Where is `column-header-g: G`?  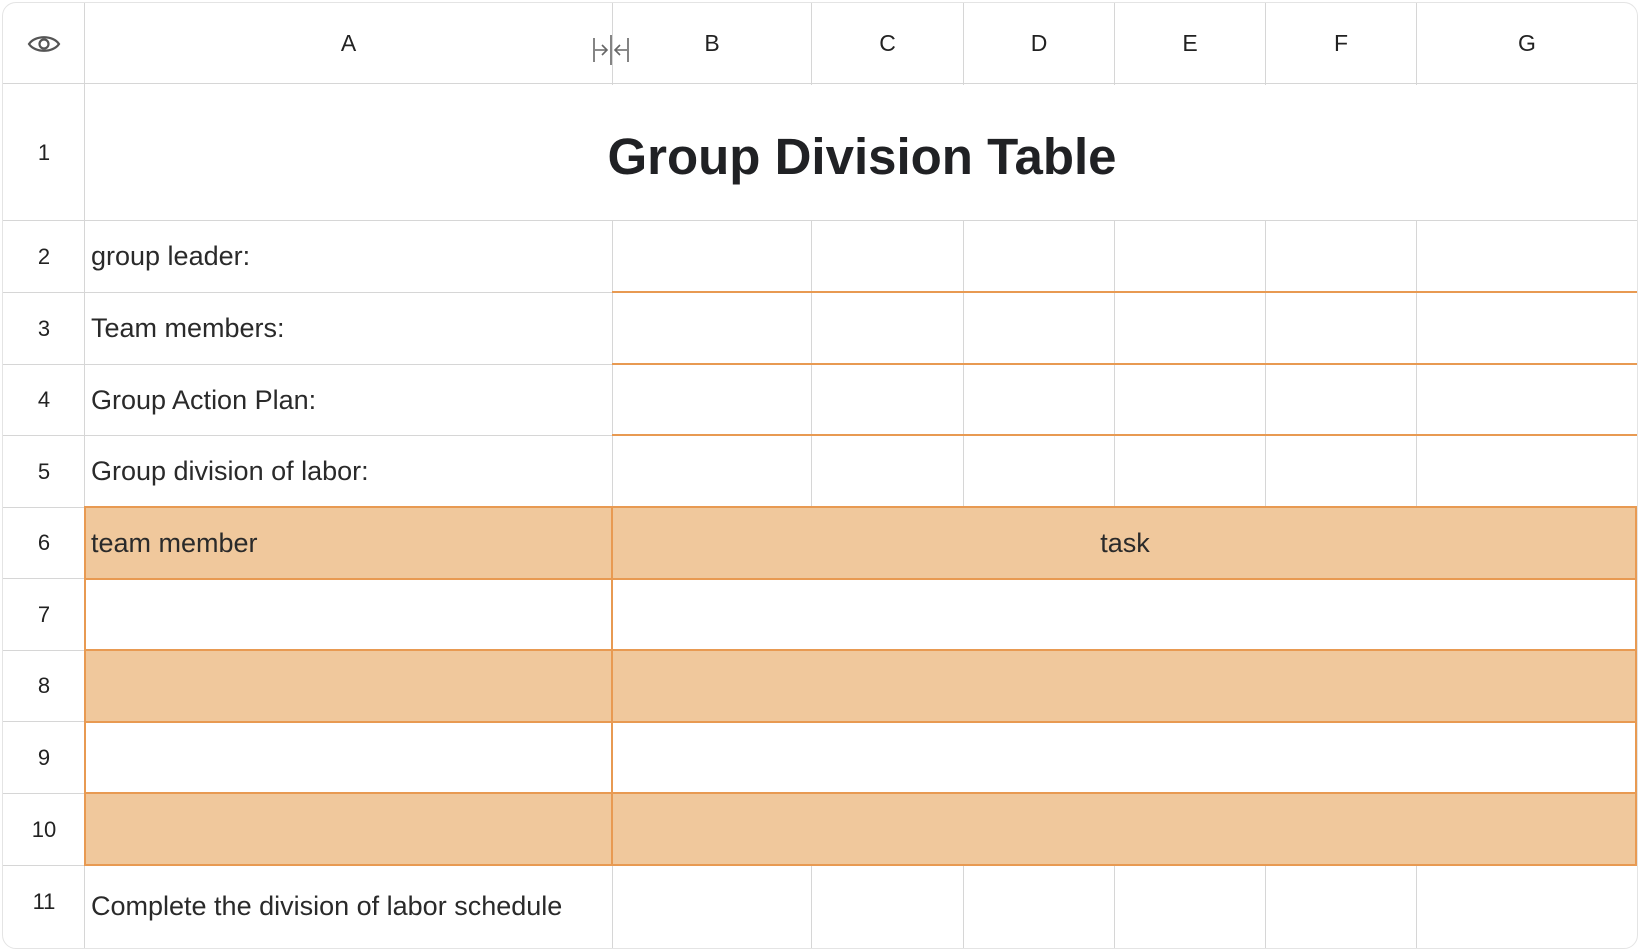
column-header-g: G is located at coordinates (1527, 43).